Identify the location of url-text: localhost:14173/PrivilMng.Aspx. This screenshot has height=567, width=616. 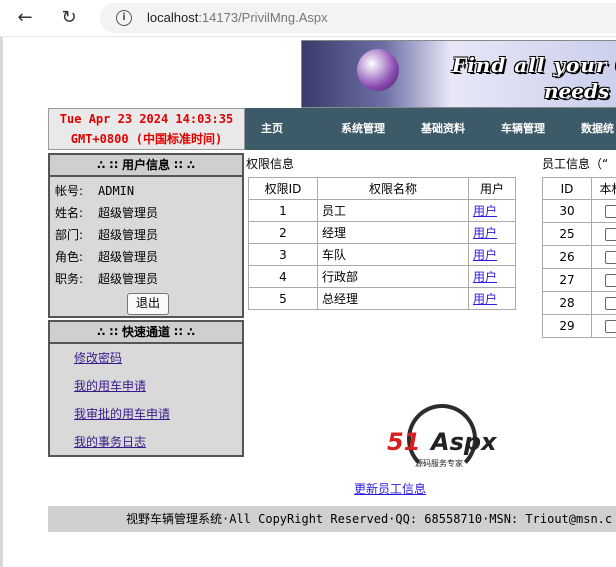
(237, 17).